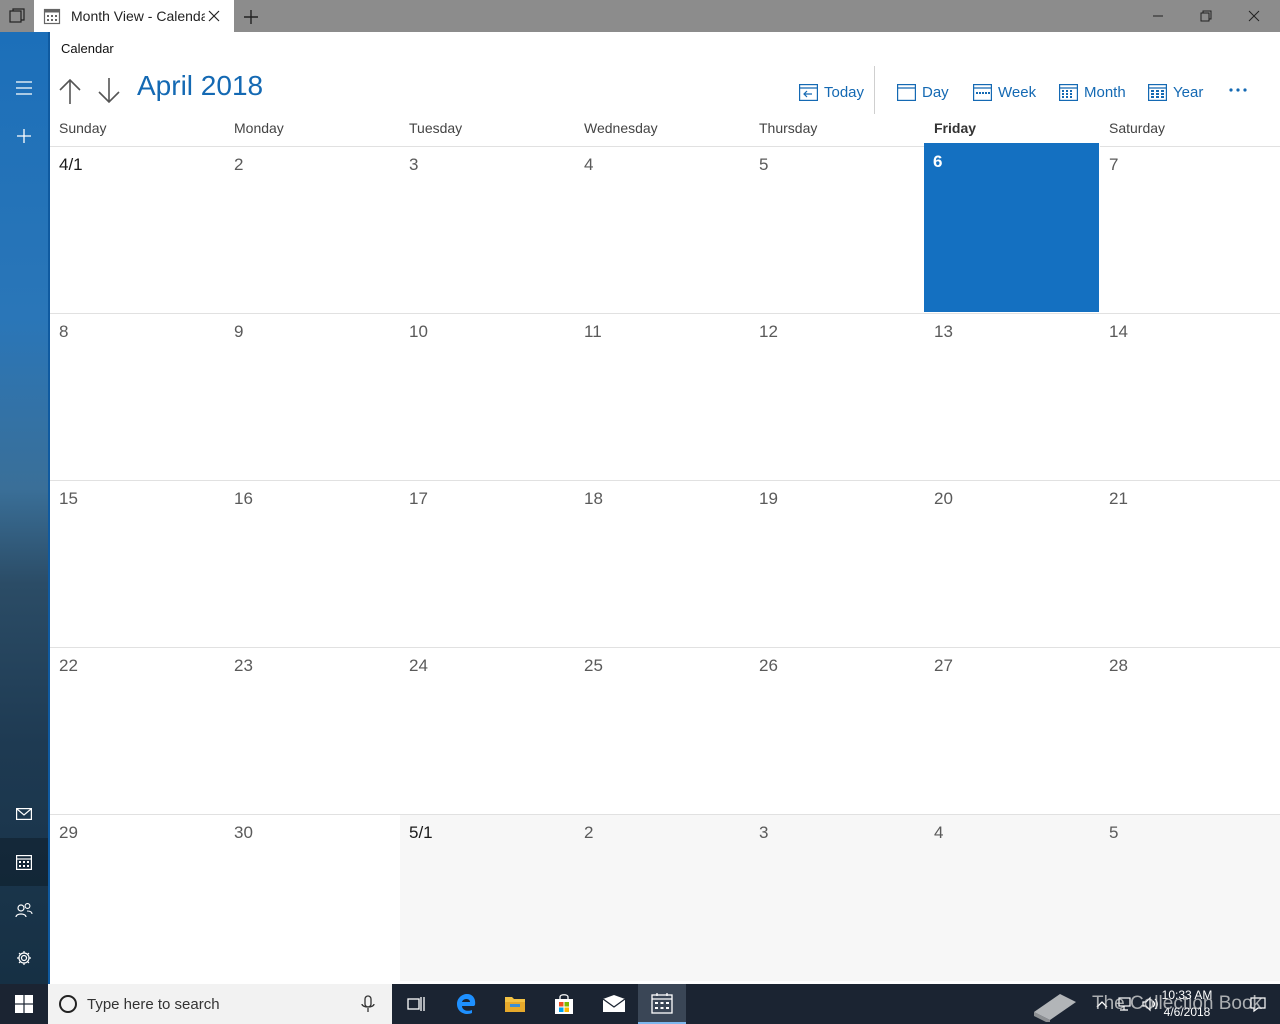 The image size is (1280, 1024). Describe the element at coordinates (68, 498) in the screenshot. I see `day-number: 15` at that location.